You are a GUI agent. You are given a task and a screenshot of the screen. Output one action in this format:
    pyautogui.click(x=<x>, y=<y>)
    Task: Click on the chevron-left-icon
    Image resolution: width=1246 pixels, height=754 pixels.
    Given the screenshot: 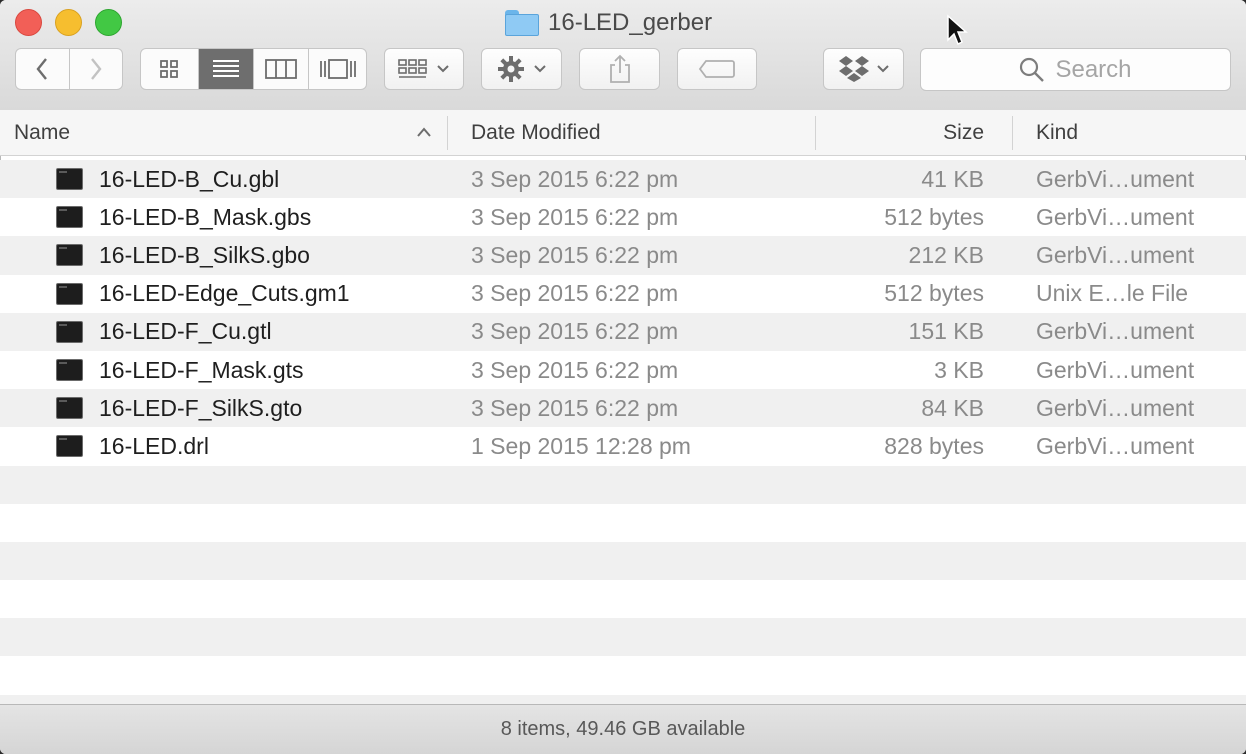 What is the action you would take?
    pyautogui.click(x=42, y=69)
    